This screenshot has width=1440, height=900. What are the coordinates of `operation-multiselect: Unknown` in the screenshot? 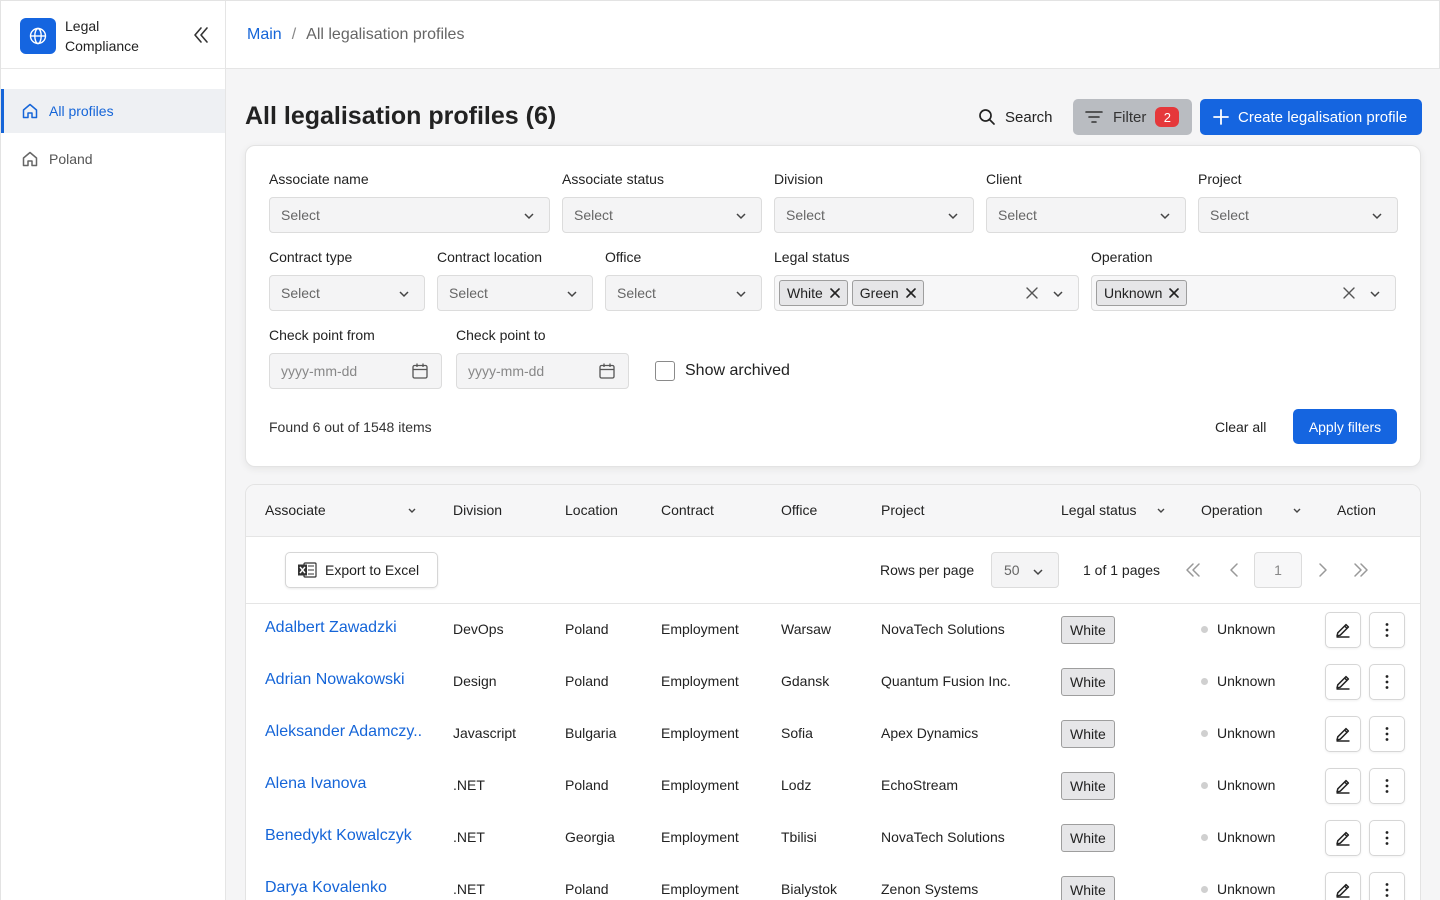 It's located at (1243, 293).